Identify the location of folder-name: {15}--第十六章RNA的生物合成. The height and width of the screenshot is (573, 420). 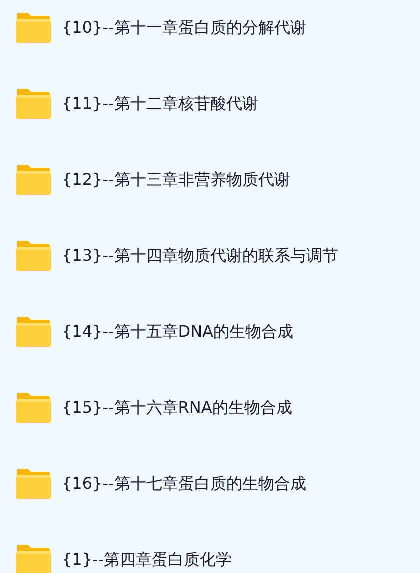
(177, 408).